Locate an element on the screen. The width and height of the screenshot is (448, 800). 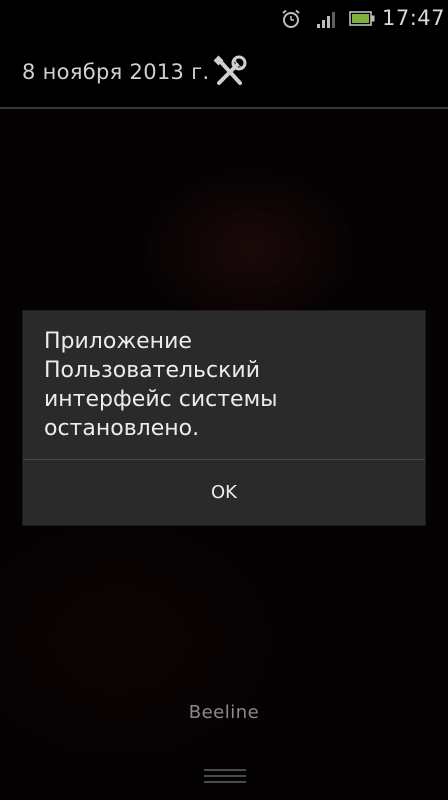
status-bar: 17:47 is located at coordinates (224, 19).